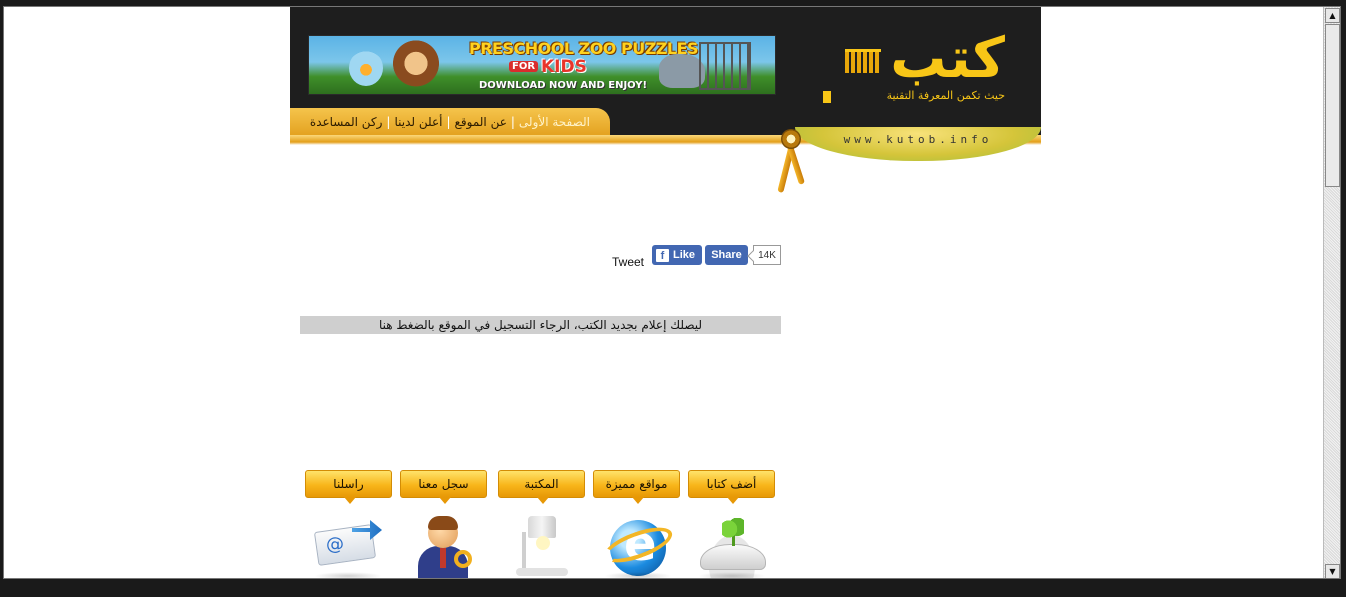 The width and height of the screenshot is (1346, 597). Describe the element at coordinates (726, 255) in the screenshot. I see `facebook-share-button: Share` at that location.